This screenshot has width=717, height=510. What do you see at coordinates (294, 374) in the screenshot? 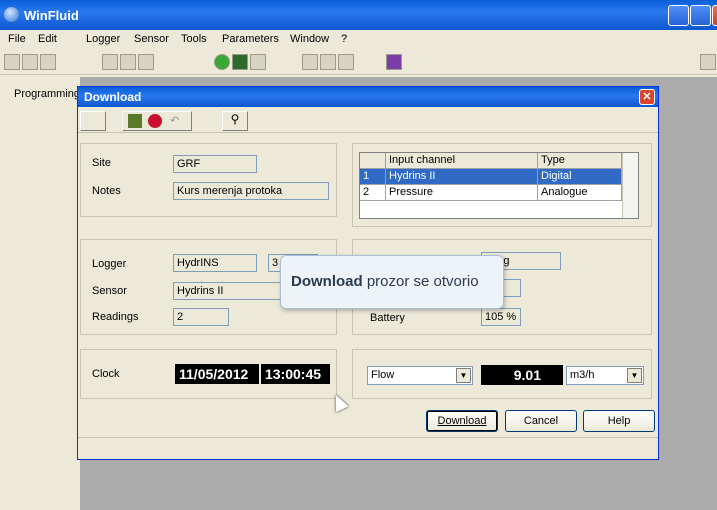
I see `clock-time: 13:00:45` at bounding box center [294, 374].